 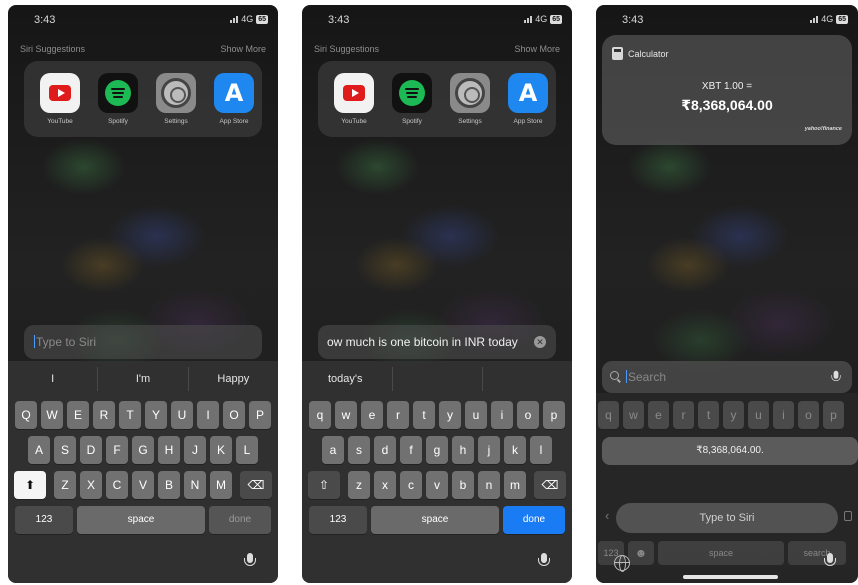 What do you see at coordinates (91, 485) in the screenshot?
I see `key: X` at bounding box center [91, 485].